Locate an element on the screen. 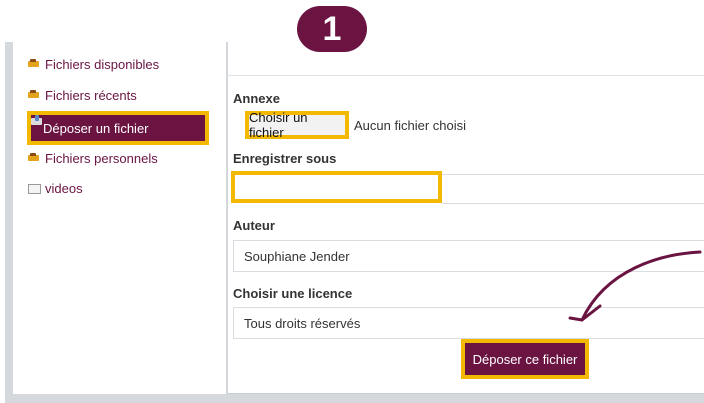 This screenshot has width=704, height=403. save-as-input is located at coordinates (336, 187).